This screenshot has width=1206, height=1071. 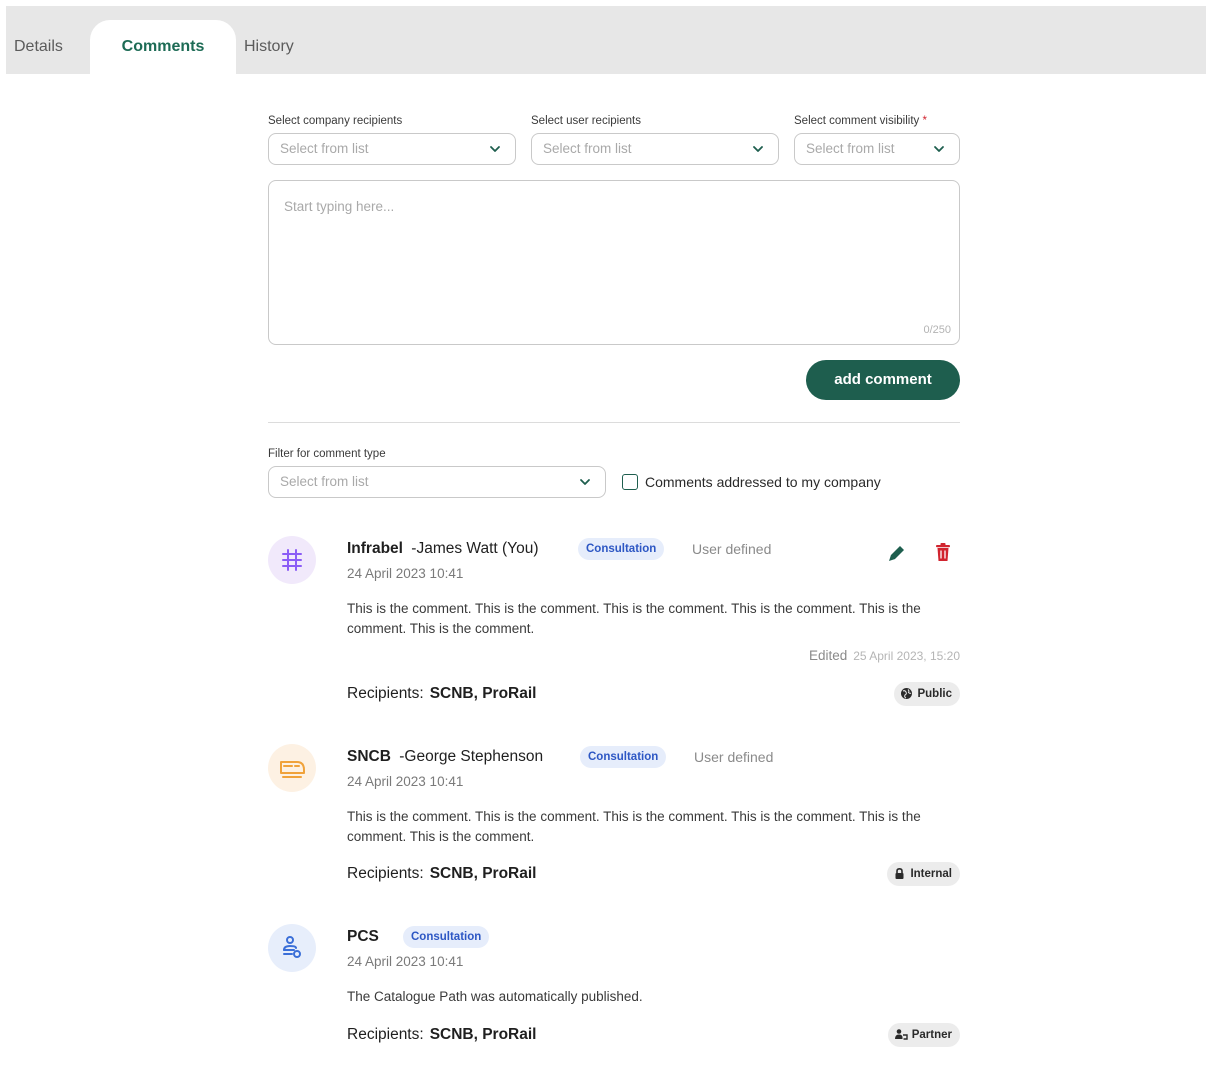 I want to click on visibility-text: Public, so click(x=934, y=694).